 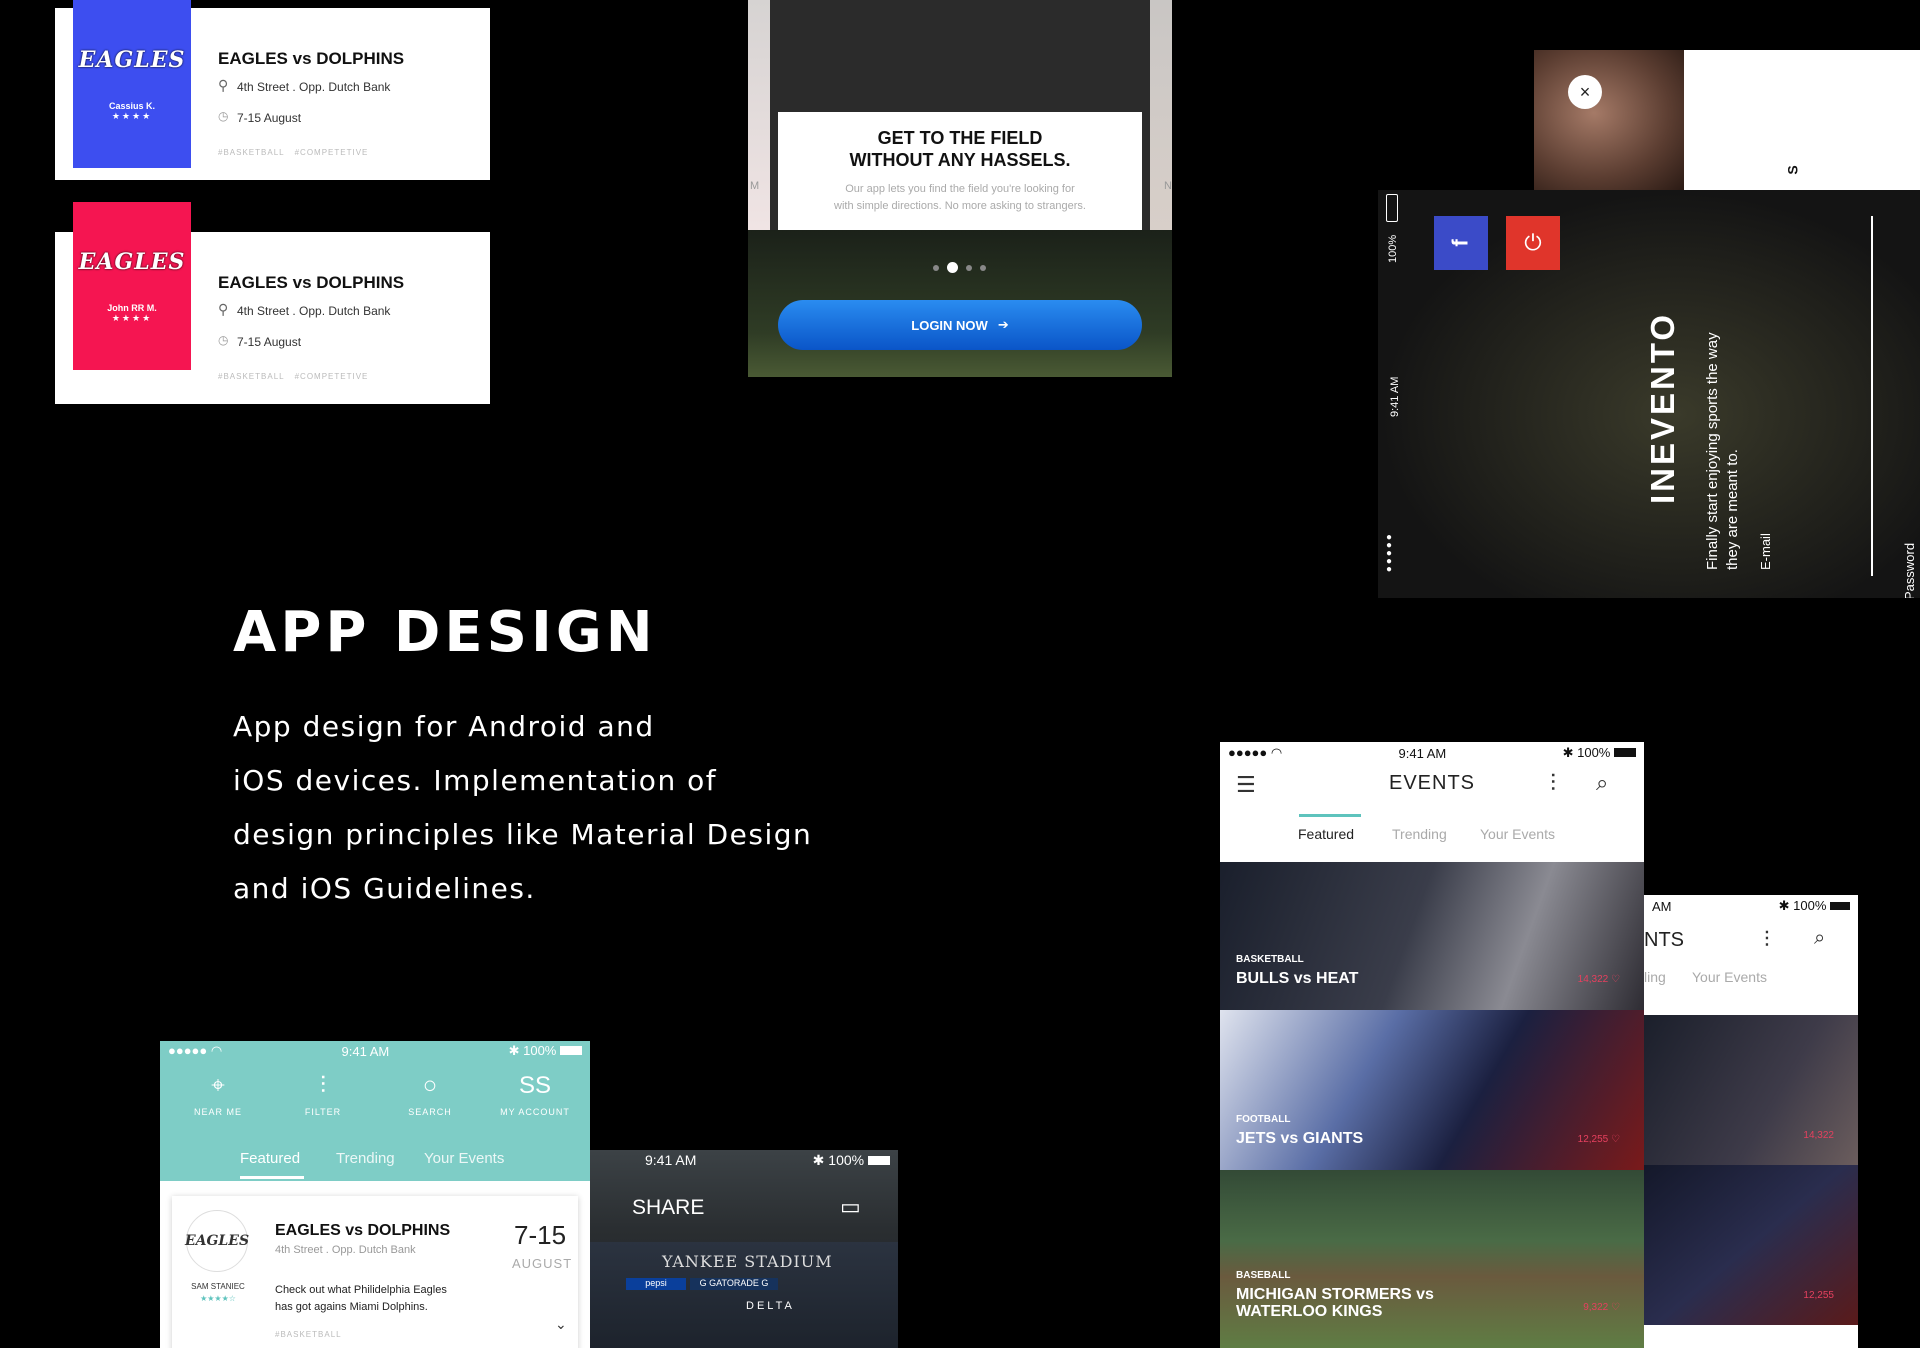 I want to click on nav-label: MY ACCOUNT, so click(x=535, y=1112).